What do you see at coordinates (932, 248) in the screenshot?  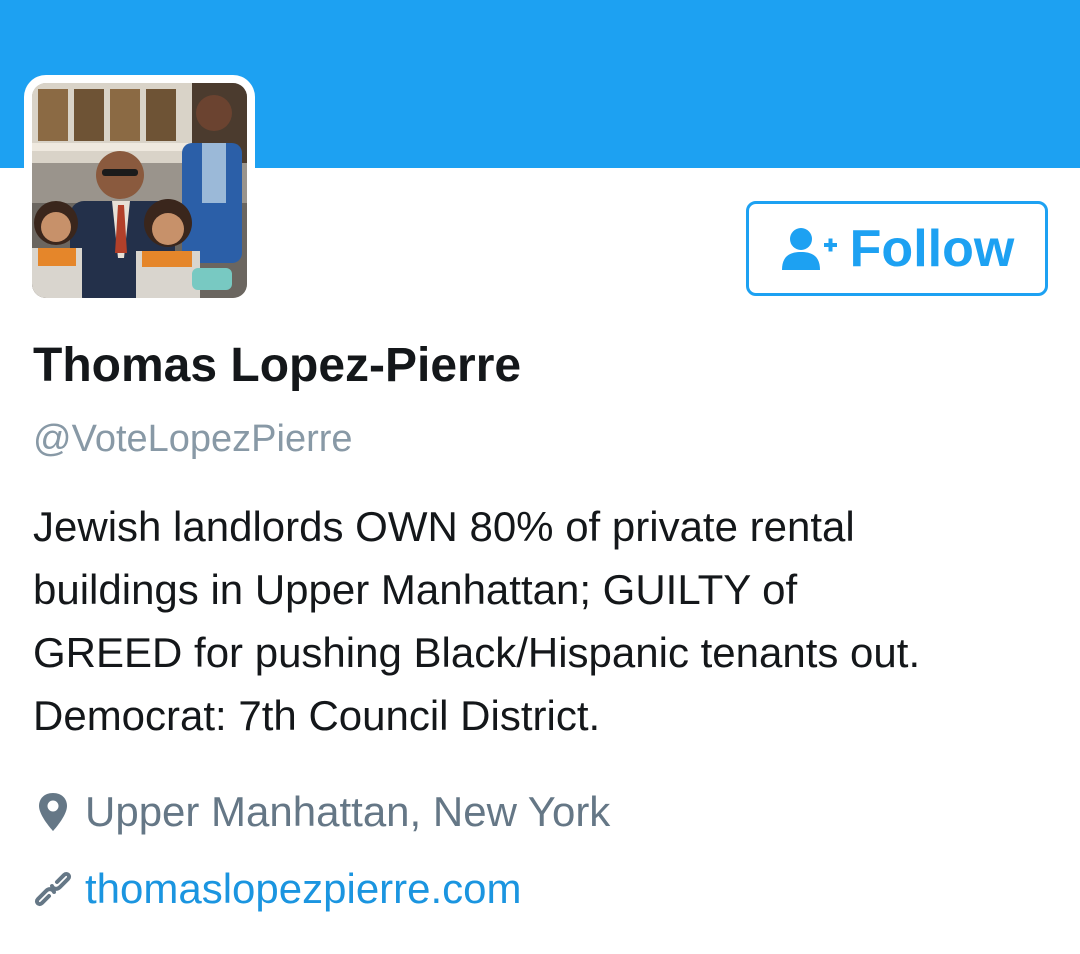 I see `follow-button-label: Follow` at bounding box center [932, 248].